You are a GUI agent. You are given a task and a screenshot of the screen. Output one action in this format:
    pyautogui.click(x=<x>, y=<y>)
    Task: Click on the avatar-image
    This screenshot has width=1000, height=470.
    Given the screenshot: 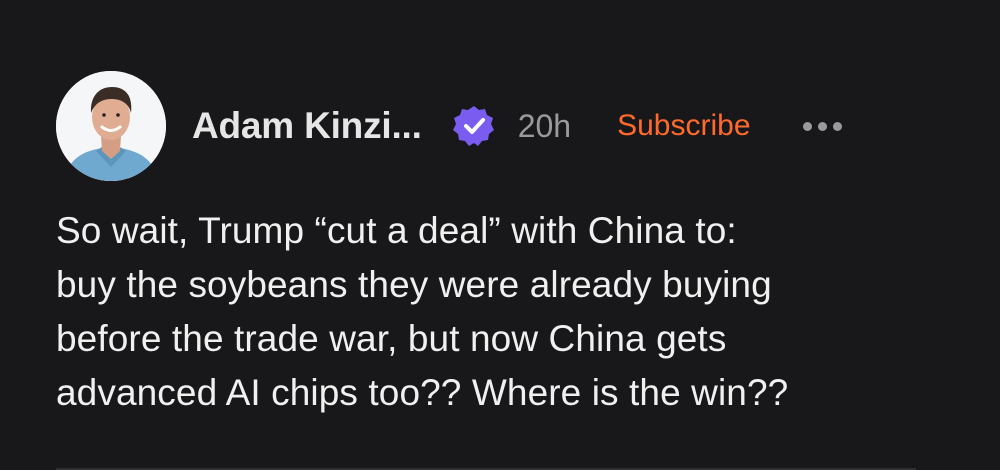 What is the action you would take?
    pyautogui.click(x=111, y=126)
    